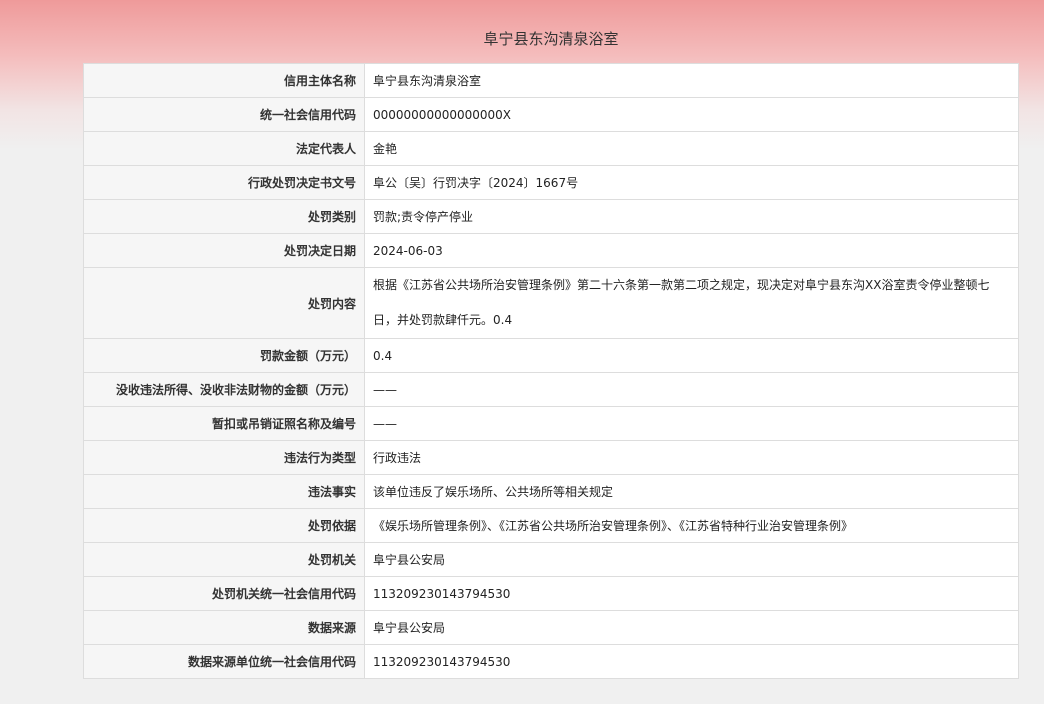  What do you see at coordinates (224, 661) in the screenshot?
I see `field-label: 数据来源单位统一社会信用代码` at bounding box center [224, 661].